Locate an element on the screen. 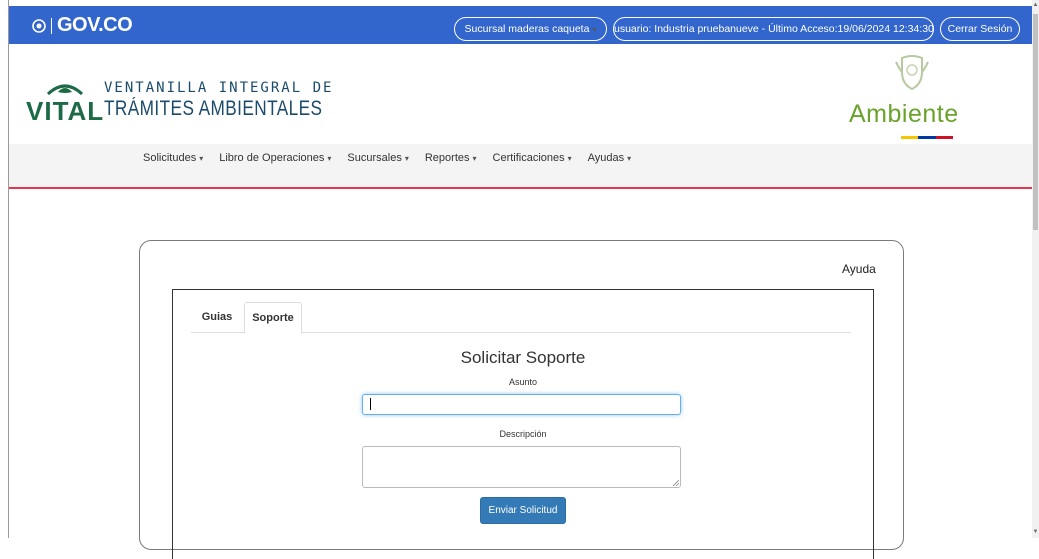  vital-subtitle-line2: TRÁMITES AMBIENTALES is located at coordinates (213, 108).